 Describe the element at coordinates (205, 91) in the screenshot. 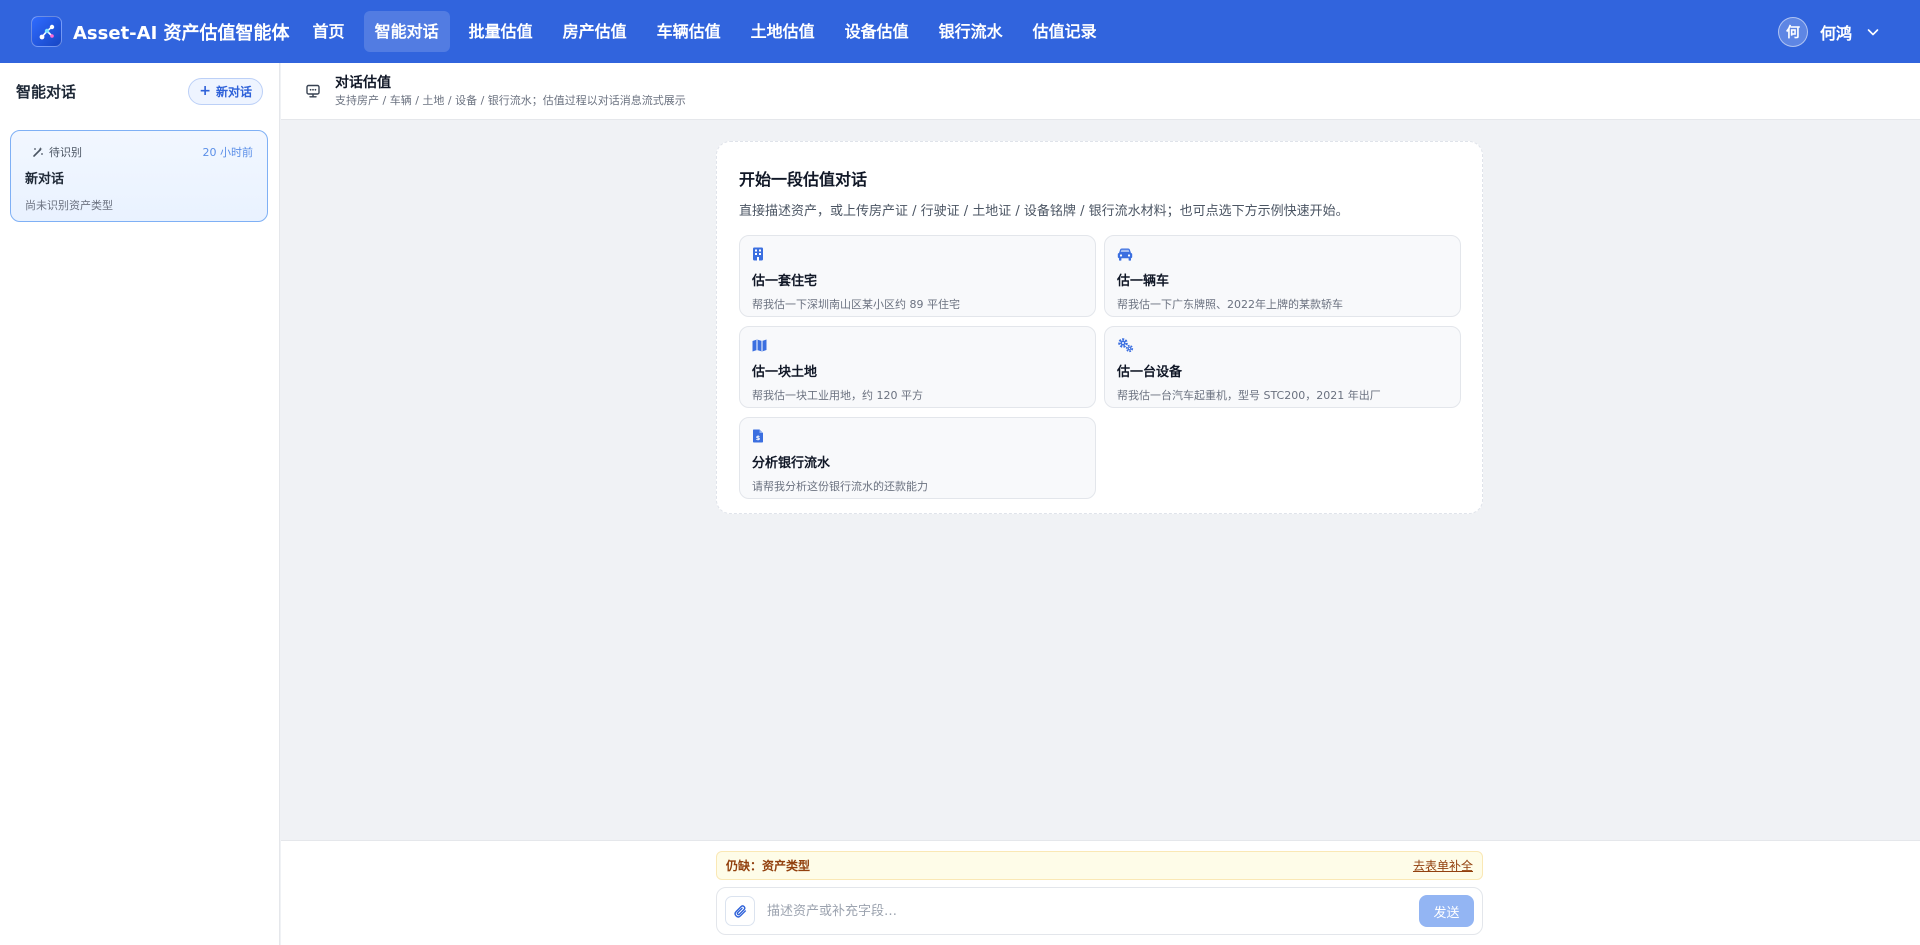

I see `plus-icon: +` at that location.